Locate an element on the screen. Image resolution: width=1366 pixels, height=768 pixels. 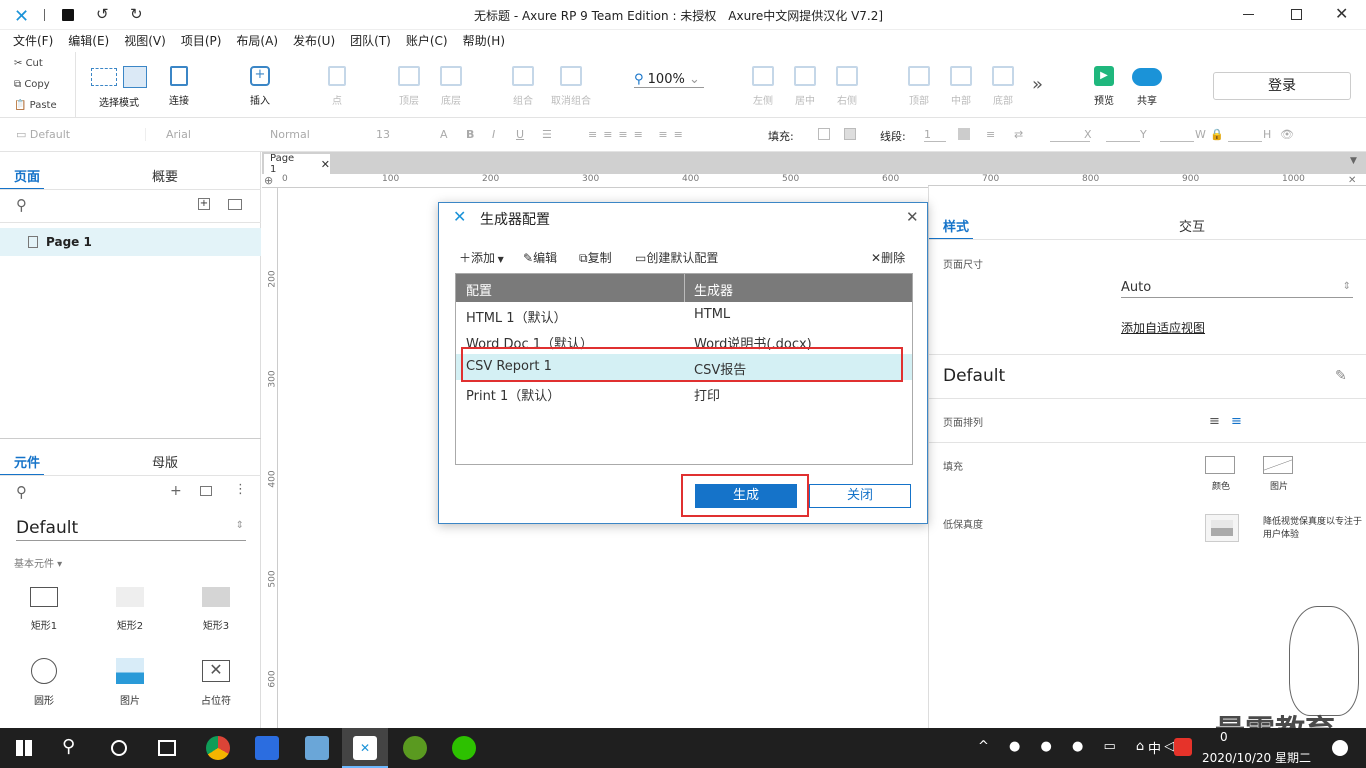
connect-button: 连接 is located at coordinates (179, 86).